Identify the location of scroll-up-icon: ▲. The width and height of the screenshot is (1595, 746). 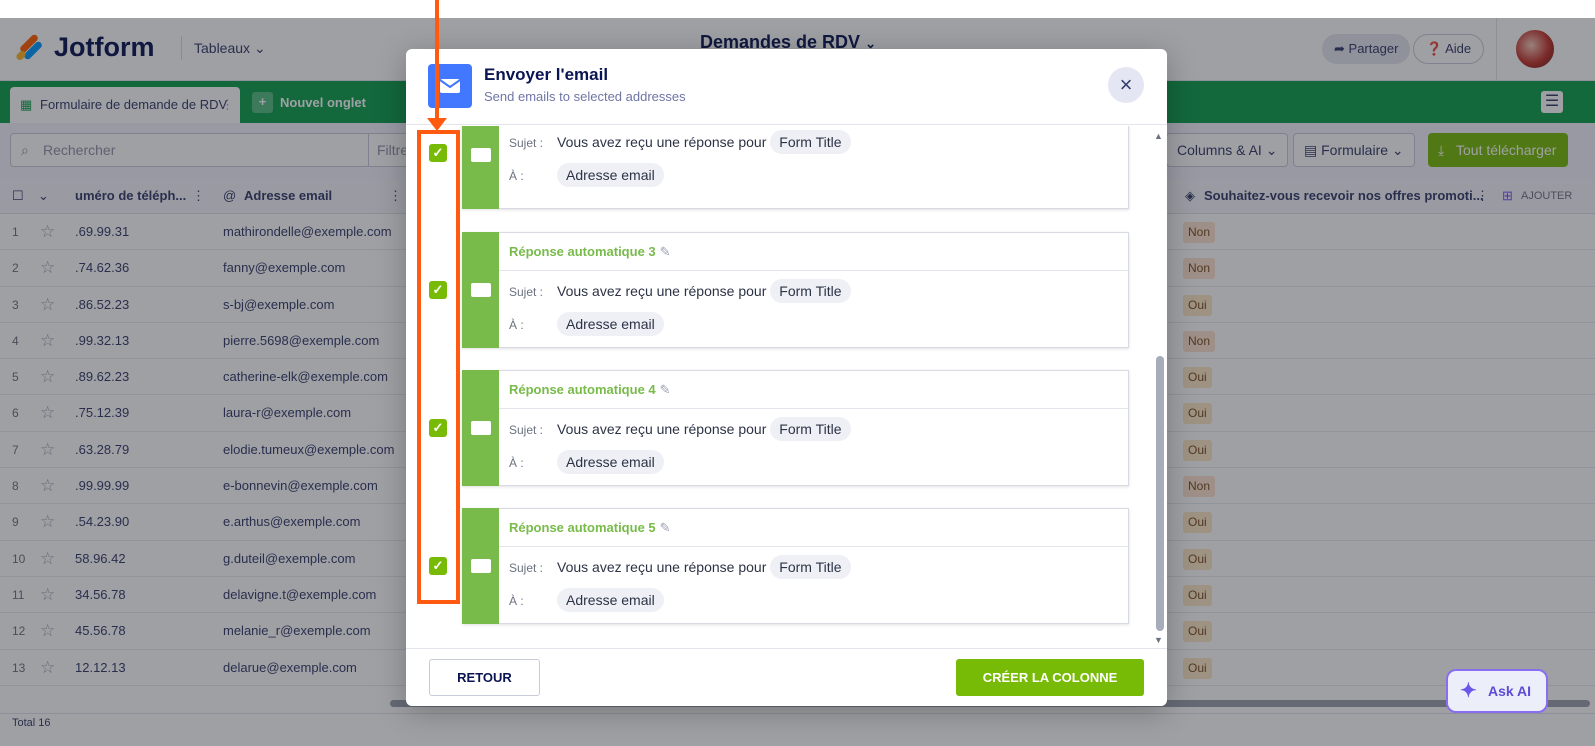
(1158, 136).